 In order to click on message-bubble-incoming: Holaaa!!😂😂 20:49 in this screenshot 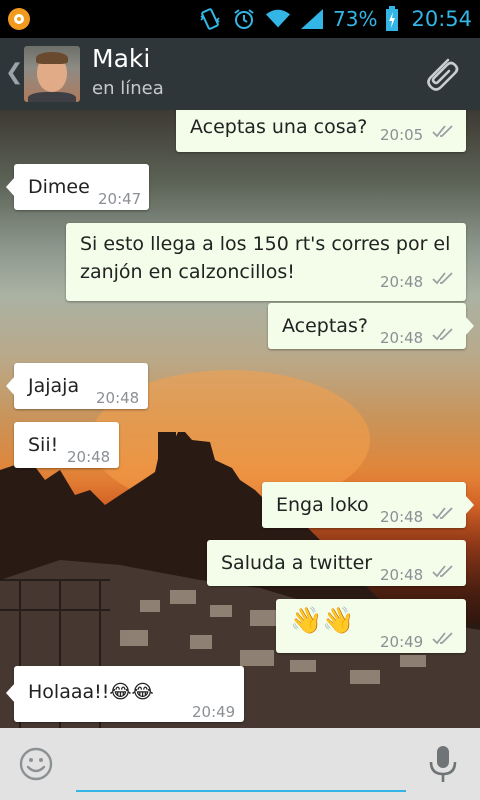, I will do `click(125, 694)`.